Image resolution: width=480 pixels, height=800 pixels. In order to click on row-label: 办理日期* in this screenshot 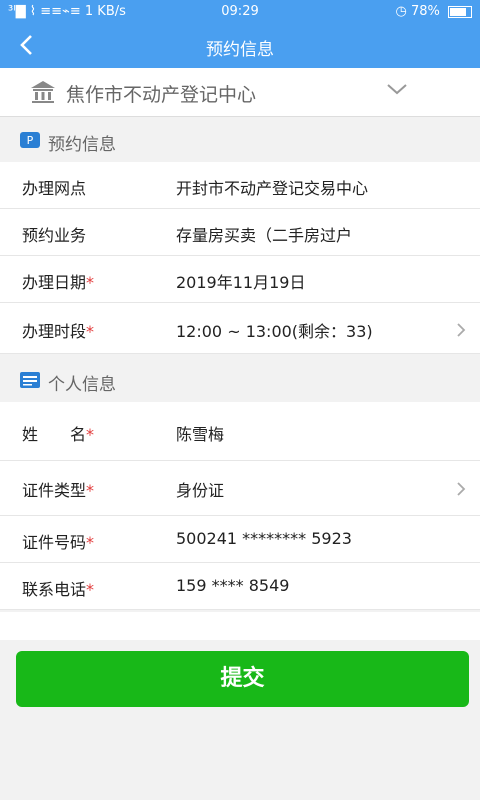, I will do `click(58, 282)`.